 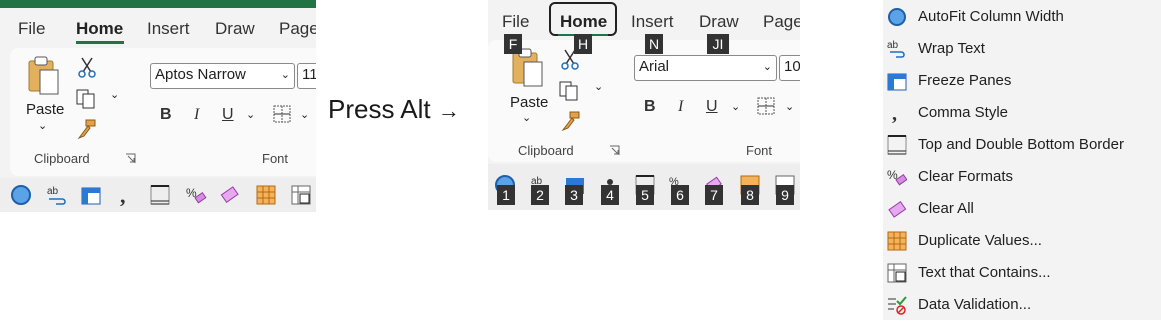 I want to click on menu-item-label: Wrap Text, so click(x=951, y=48).